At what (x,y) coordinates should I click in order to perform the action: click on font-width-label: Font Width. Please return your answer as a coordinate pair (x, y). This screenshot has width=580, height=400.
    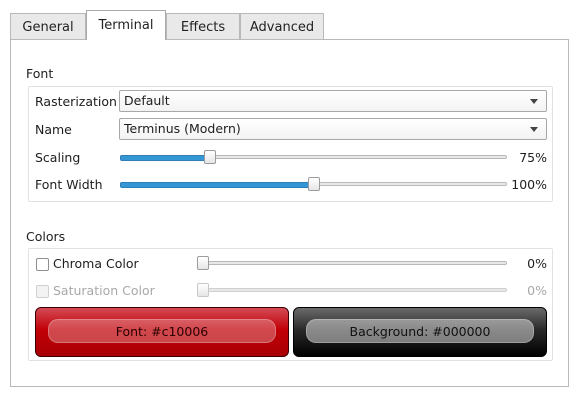
    Looking at the image, I should click on (69, 184).